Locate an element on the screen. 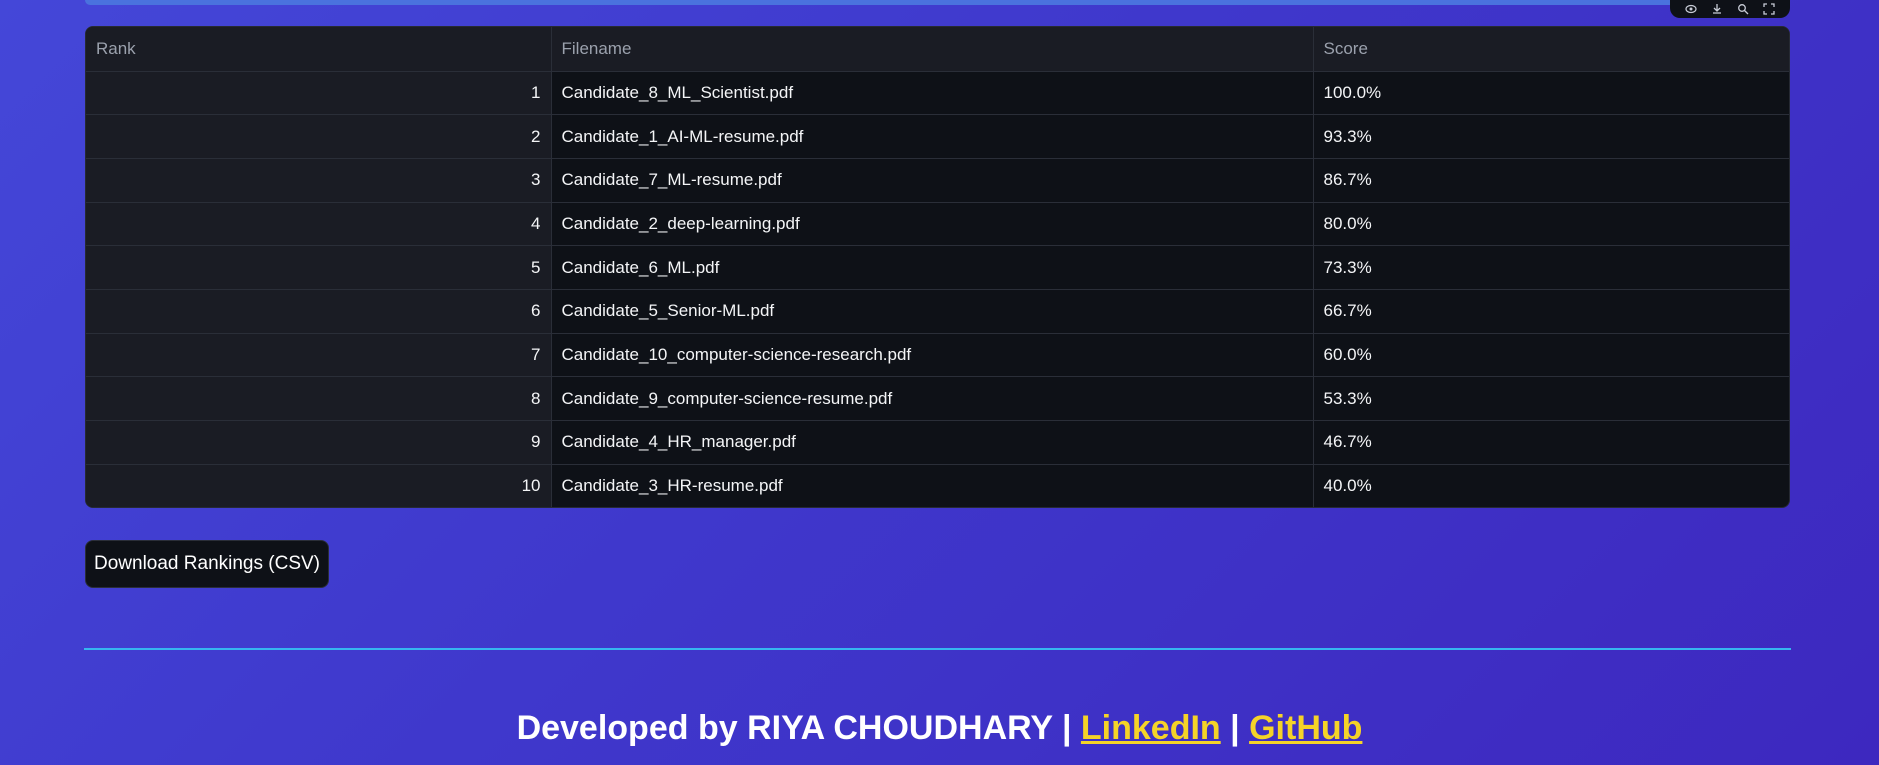 The width and height of the screenshot is (1879, 765). eye-icon is located at coordinates (1691, 9).